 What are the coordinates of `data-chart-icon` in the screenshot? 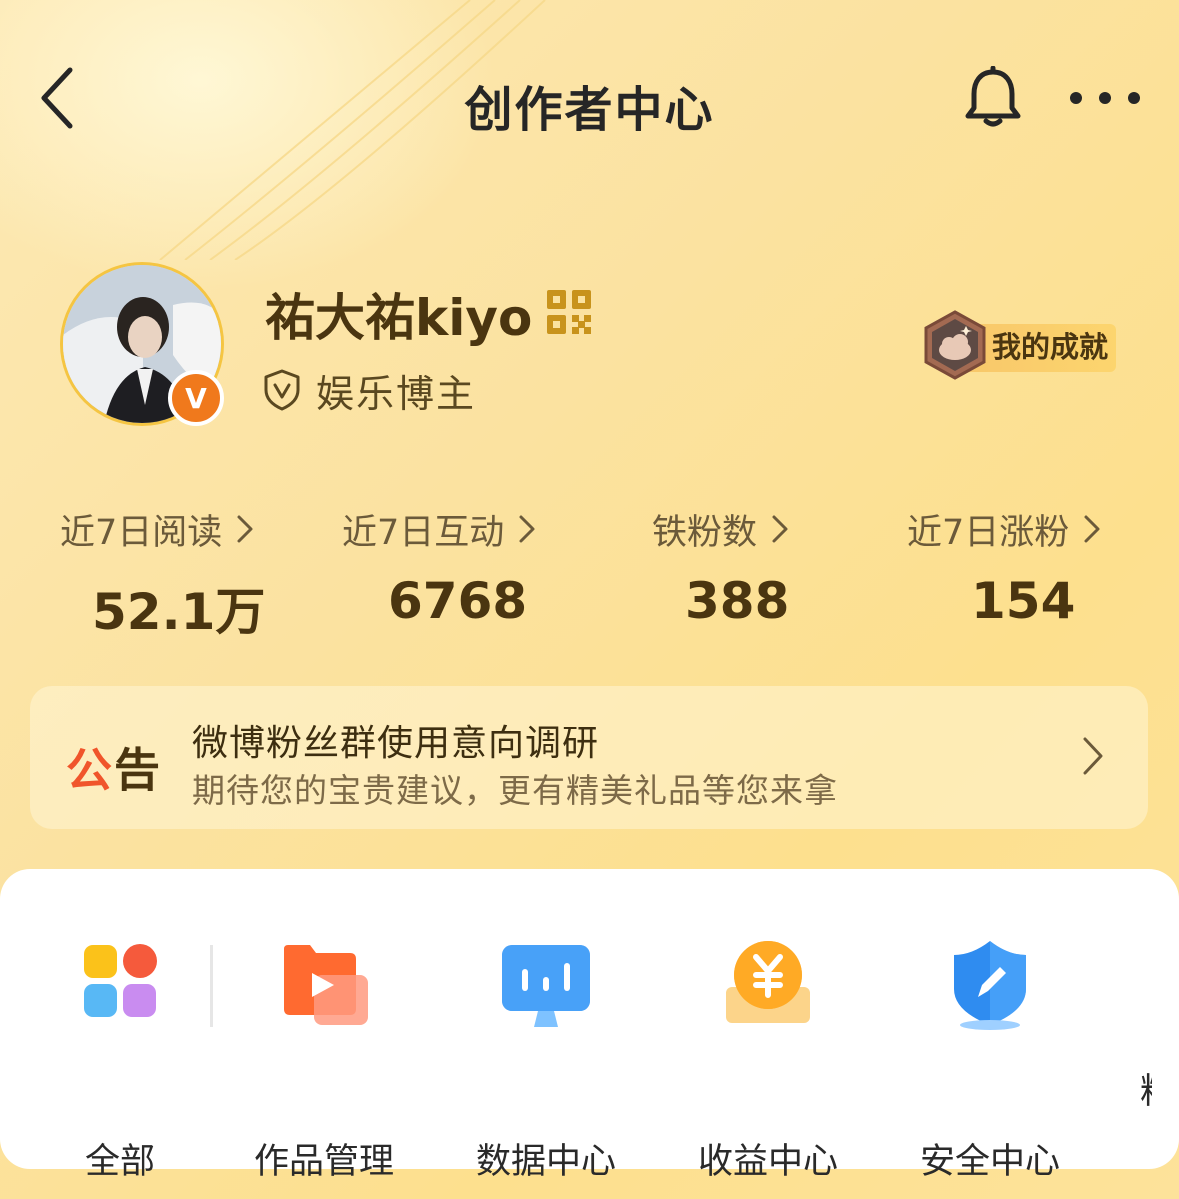 It's located at (546, 986).